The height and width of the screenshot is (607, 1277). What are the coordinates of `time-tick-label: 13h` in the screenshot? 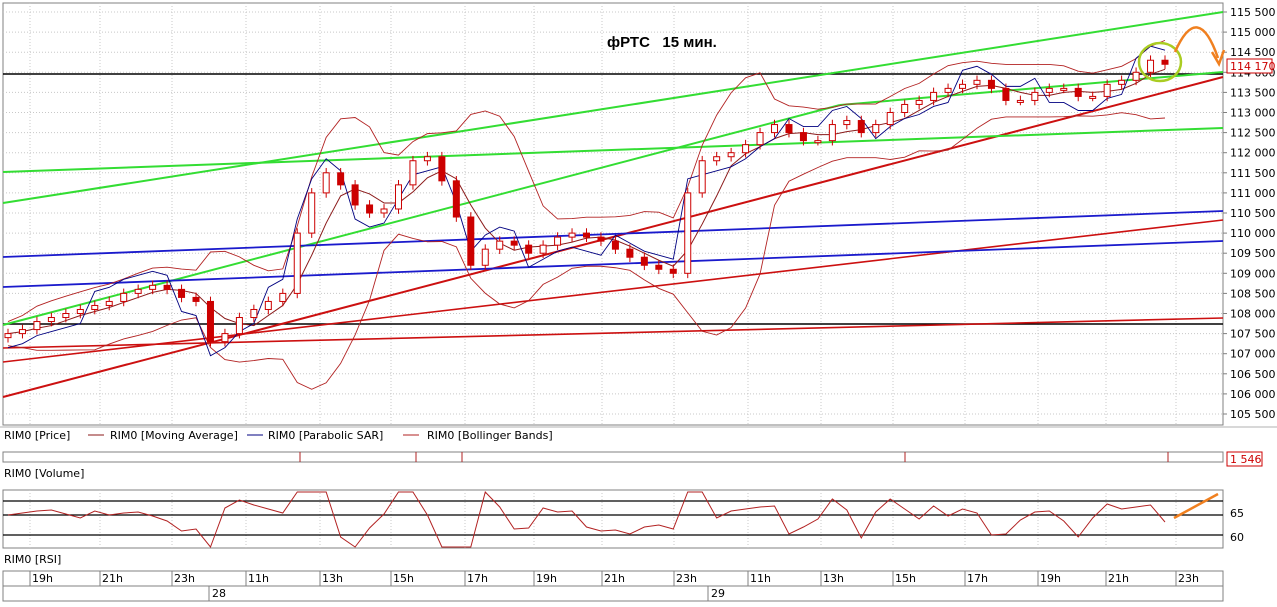 It's located at (833, 578).